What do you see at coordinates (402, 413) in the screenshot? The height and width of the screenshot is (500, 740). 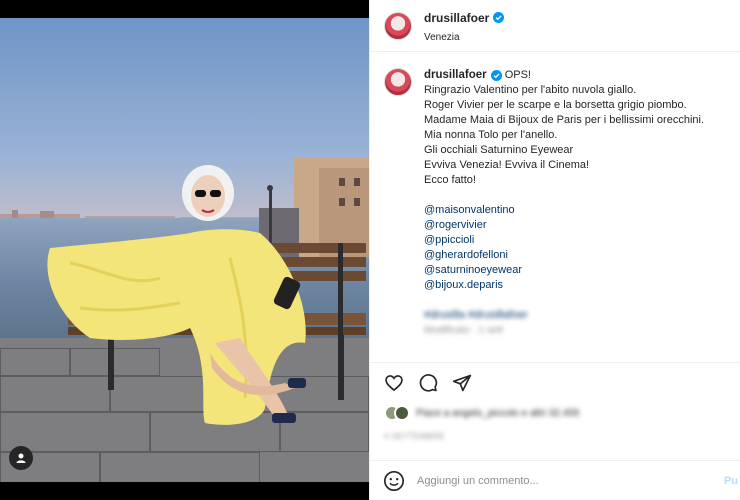 I see `liker-avatar` at bounding box center [402, 413].